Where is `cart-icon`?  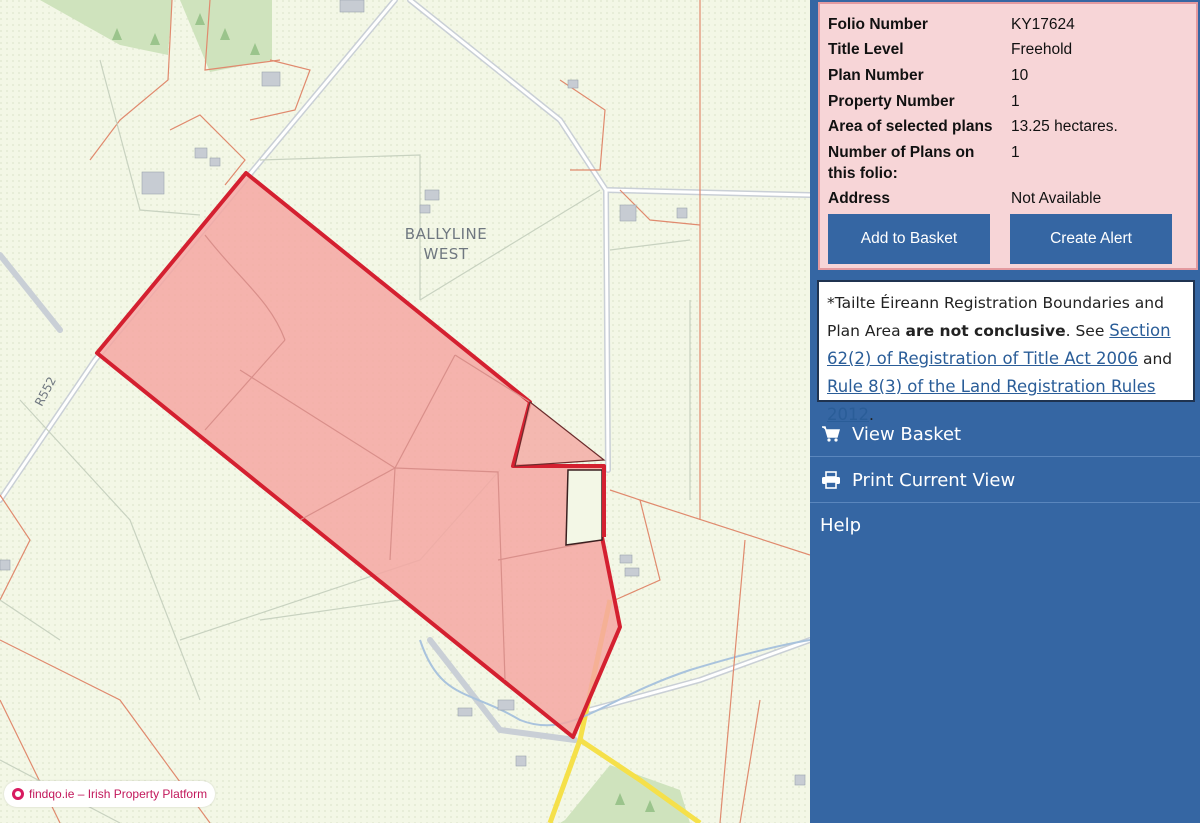 cart-icon is located at coordinates (831, 434).